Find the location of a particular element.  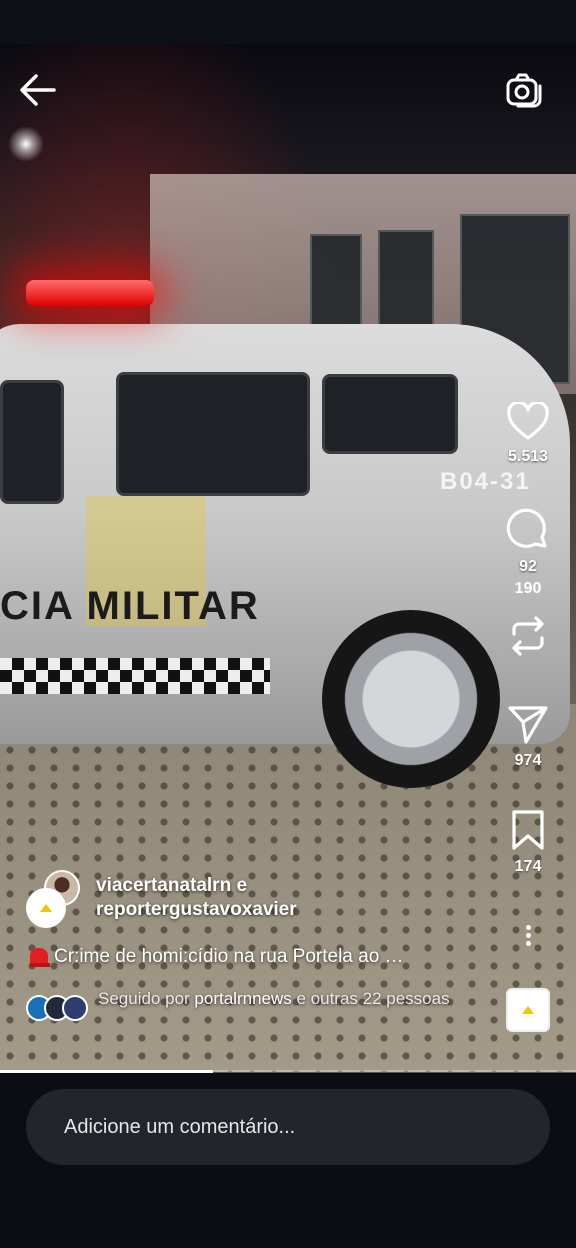

avatar-author is located at coordinates (46, 908).